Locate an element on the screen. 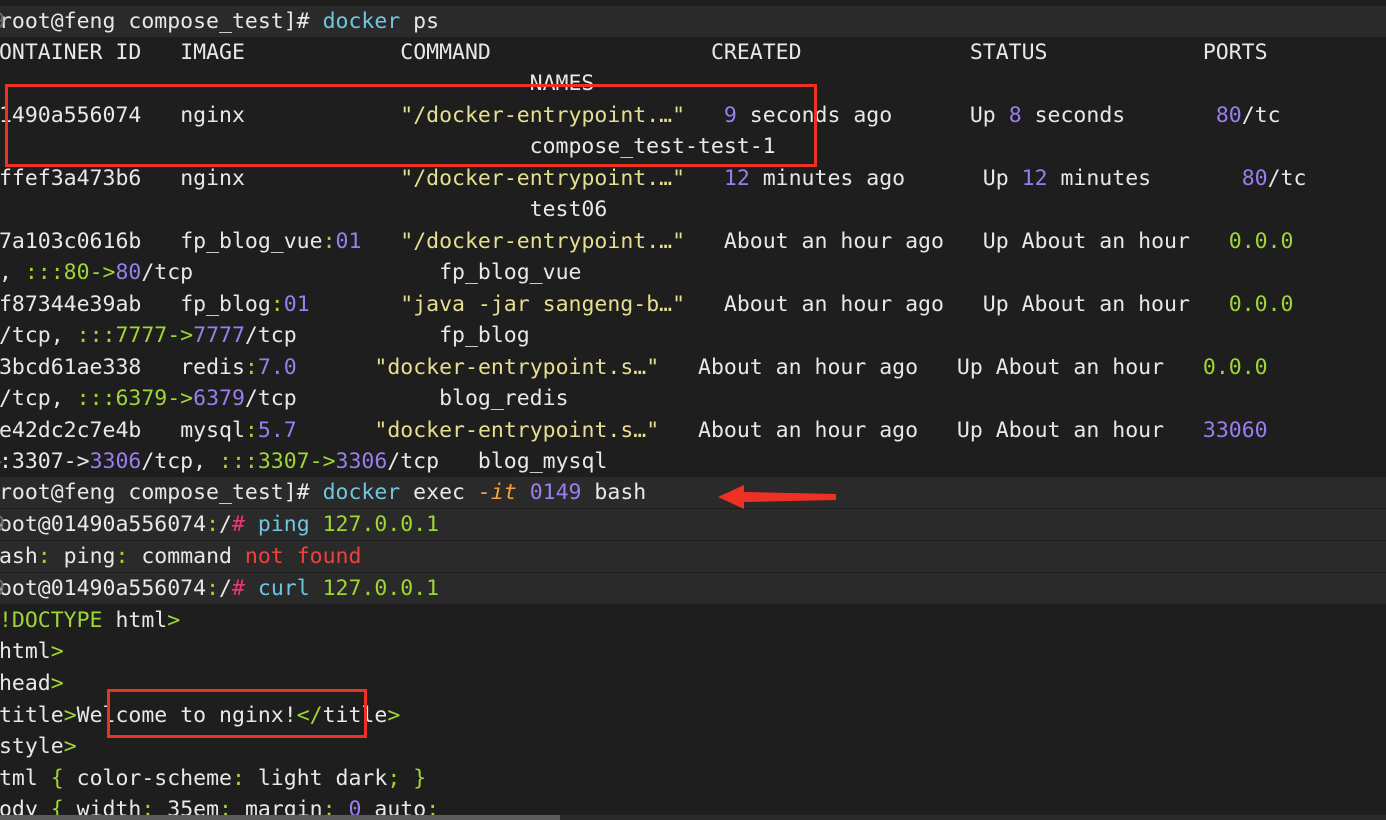 The width and height of the screenshot is (1386, 820). cell-names: blog_redis is located at coordinates (504, 398).